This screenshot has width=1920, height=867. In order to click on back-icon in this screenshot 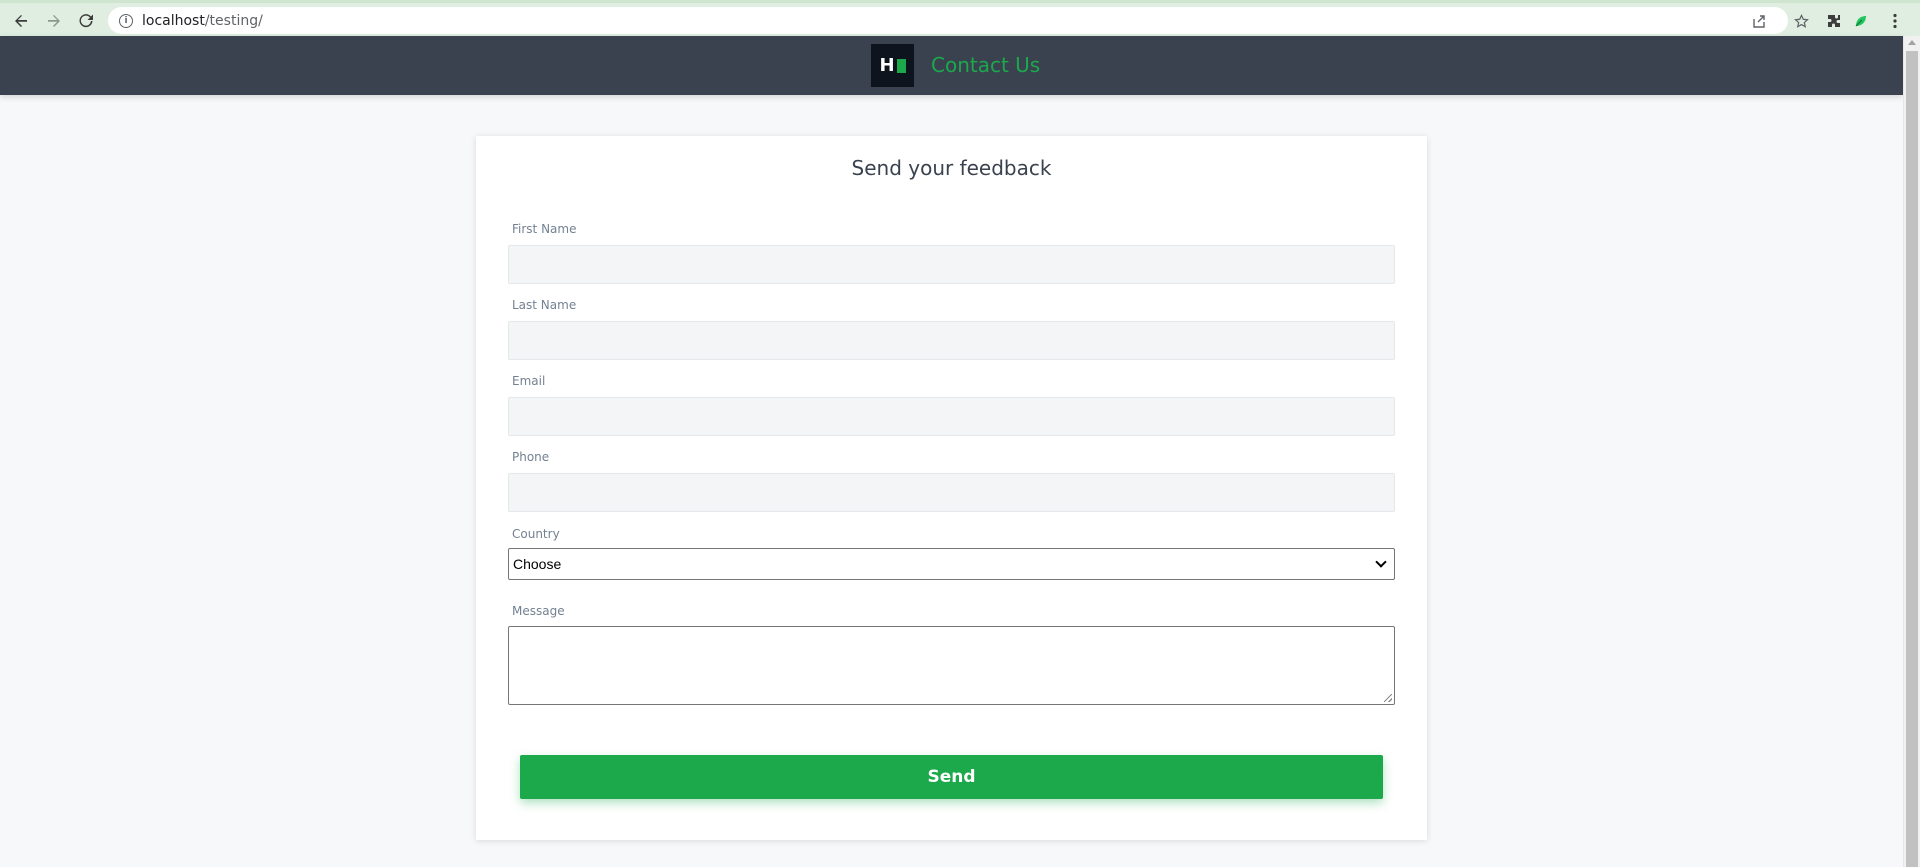, I will do `click(21, 21)`.